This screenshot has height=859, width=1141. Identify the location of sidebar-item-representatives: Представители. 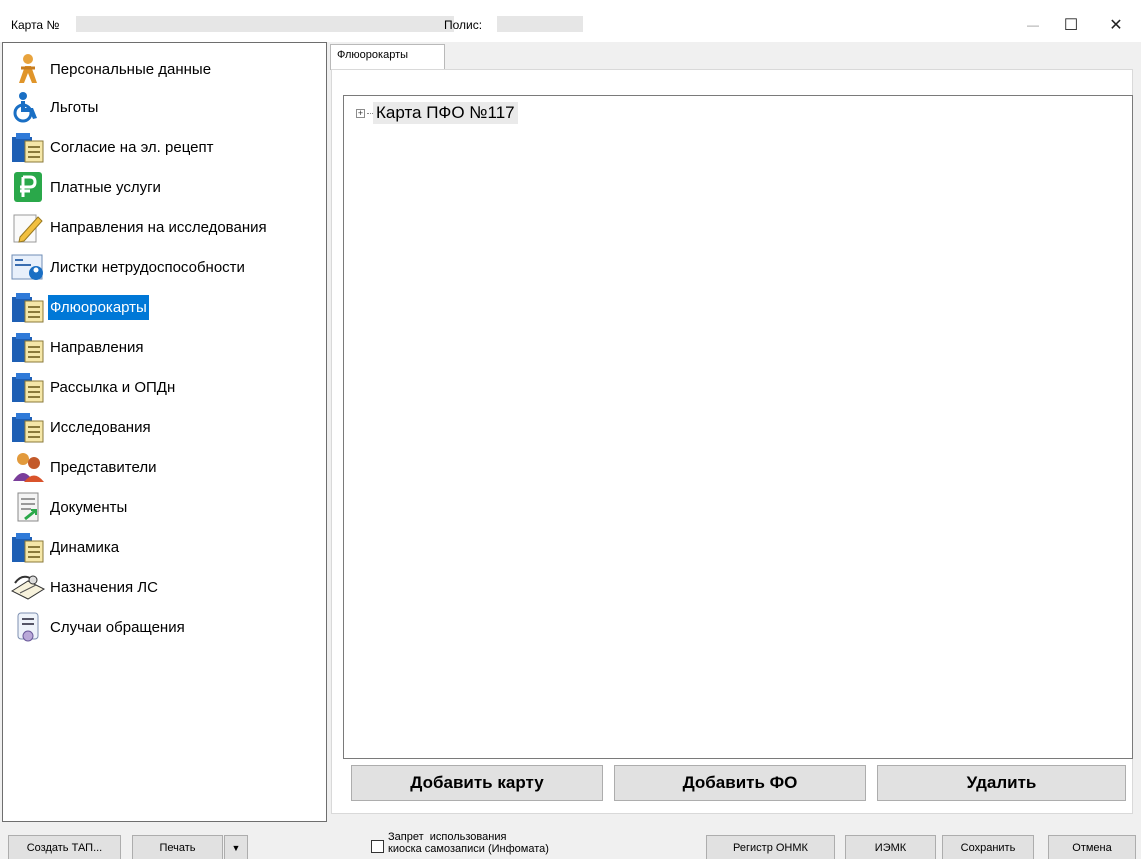
(167, 467).